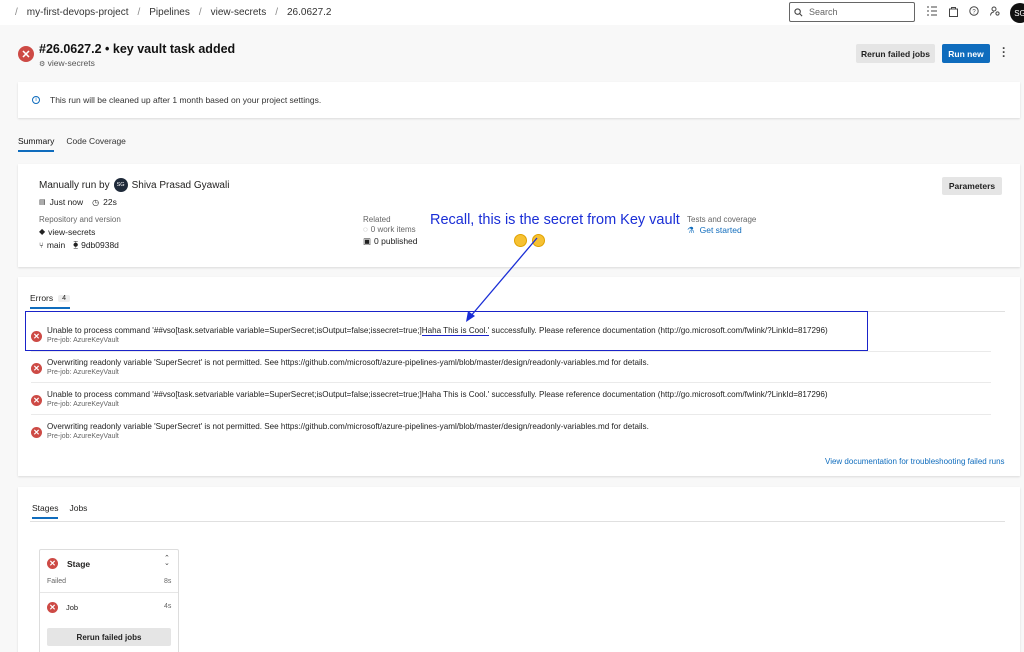  Describe the element at coordinates (966, 53) in the screenshot. I see `run-new-button: Run new` at that location.